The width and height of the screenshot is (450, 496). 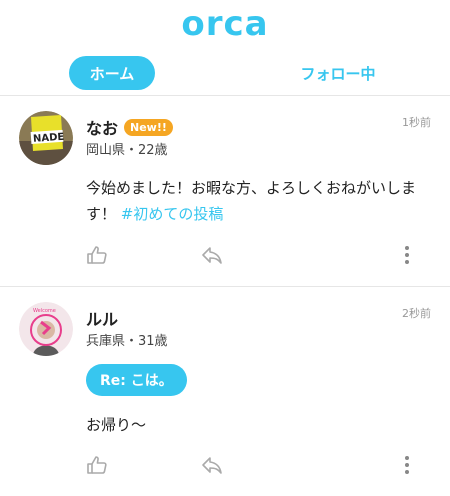 I want to click on reply-reference-pill: Re: こは。, so click(x=136, y=380).